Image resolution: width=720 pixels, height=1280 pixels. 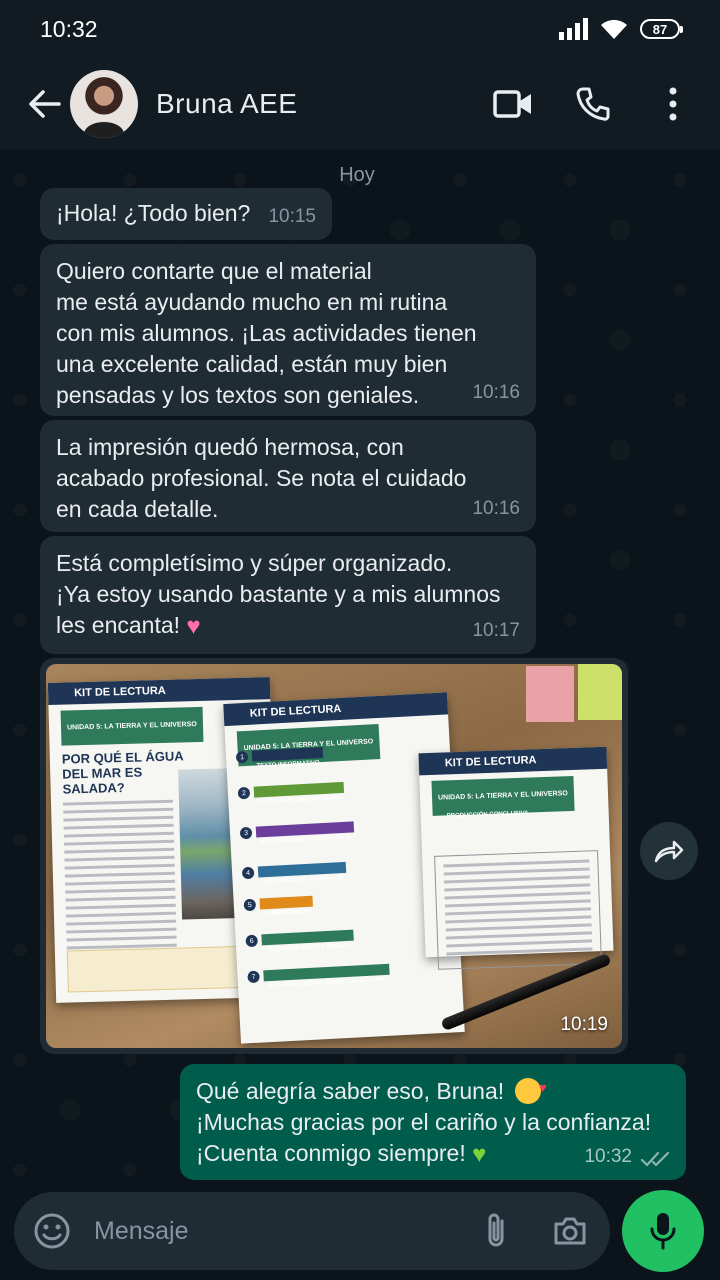 What do you see at coordinates (287, 757) in the screenshot?
I see `activity-tag: TEXTO INFORMATIVO` at bounding box center [287, 757].